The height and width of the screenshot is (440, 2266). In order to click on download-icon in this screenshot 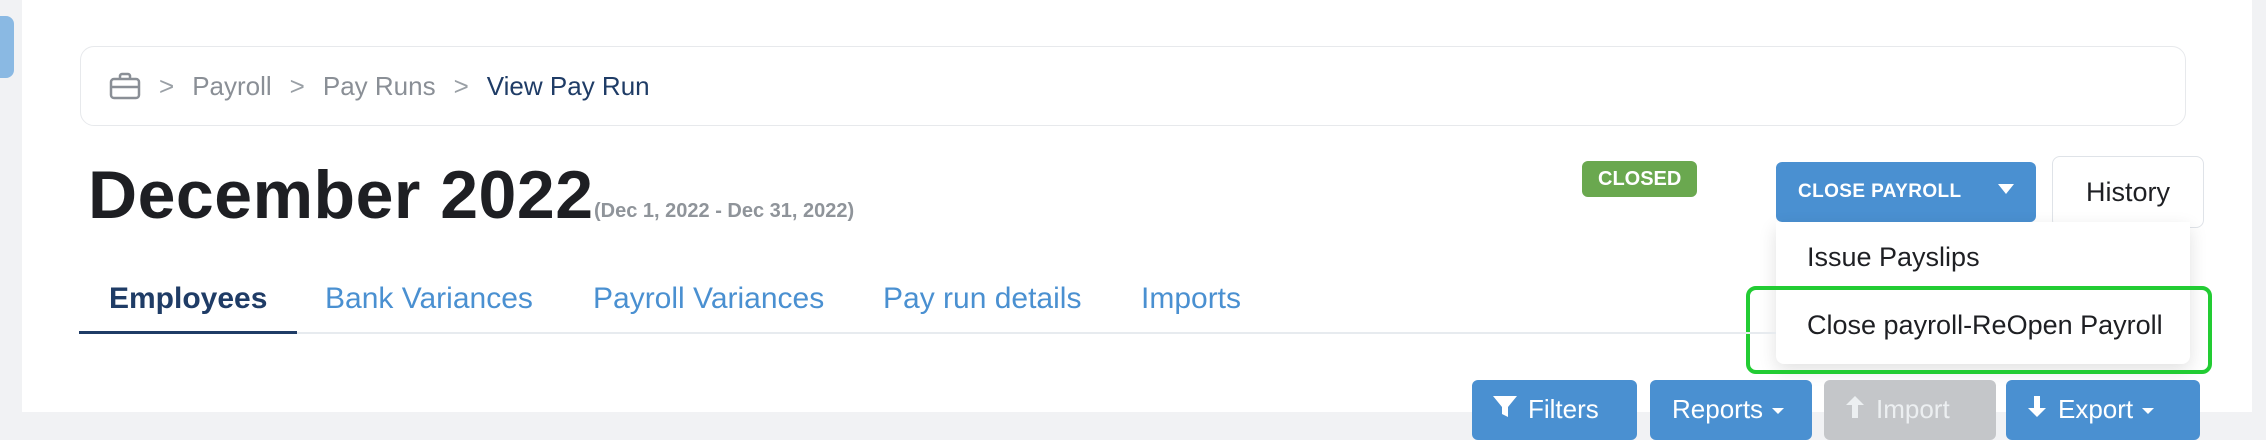, I will do `click(2037, 410)`.